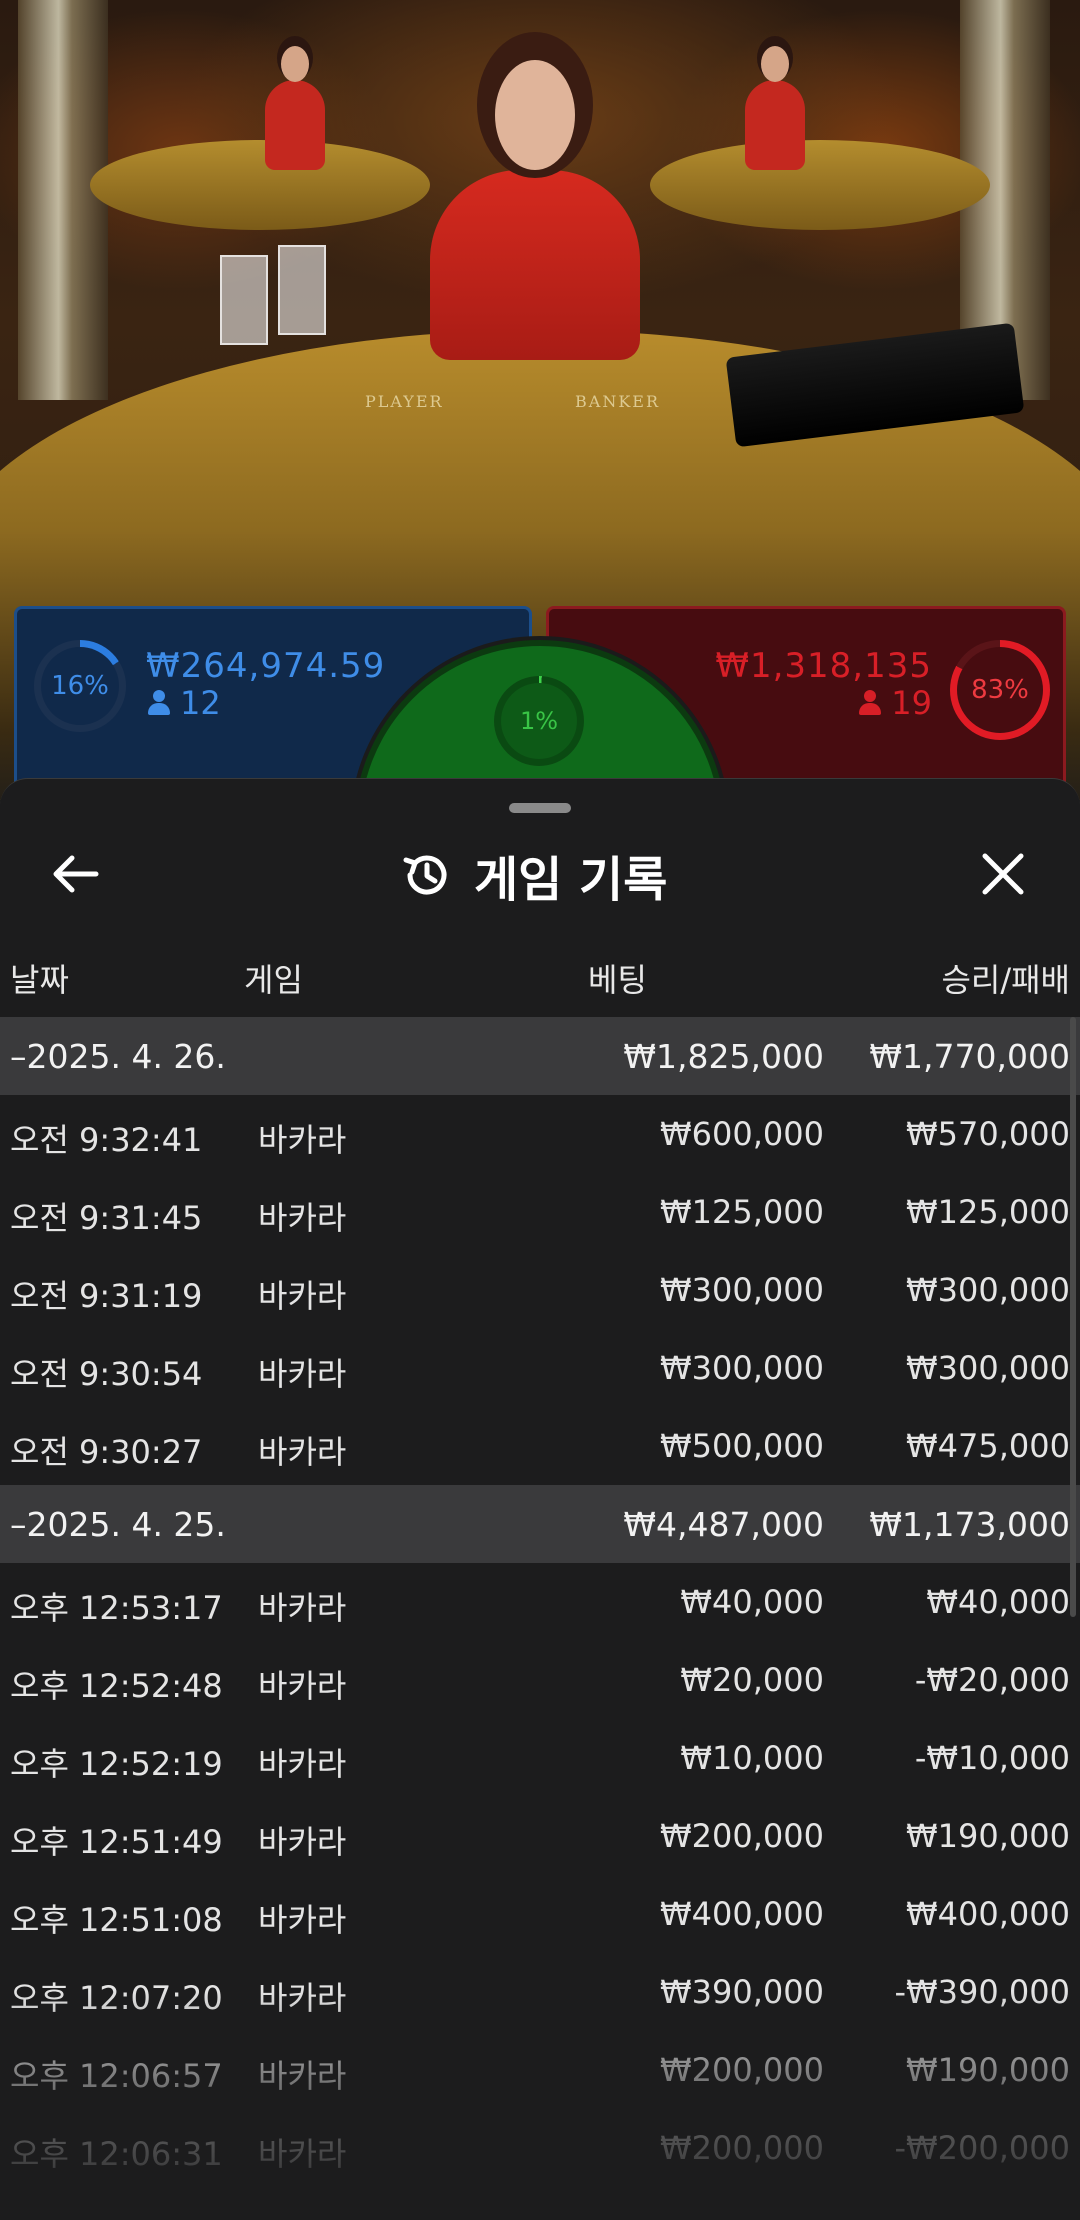 The image size is (1080, 2220). What do you see at coordinates (911, 703) in the screenshot?
I see `banker-count-value: 19` at bounding box center [911, 703].